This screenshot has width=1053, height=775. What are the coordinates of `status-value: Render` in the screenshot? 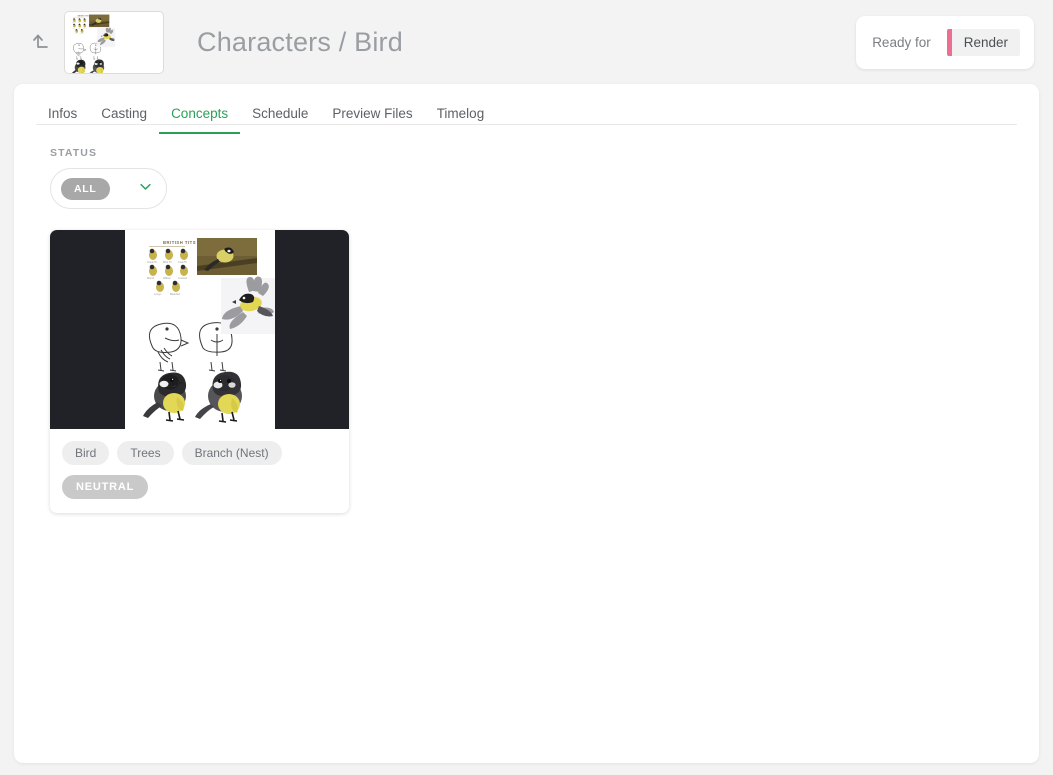 It's located at (985, 42).